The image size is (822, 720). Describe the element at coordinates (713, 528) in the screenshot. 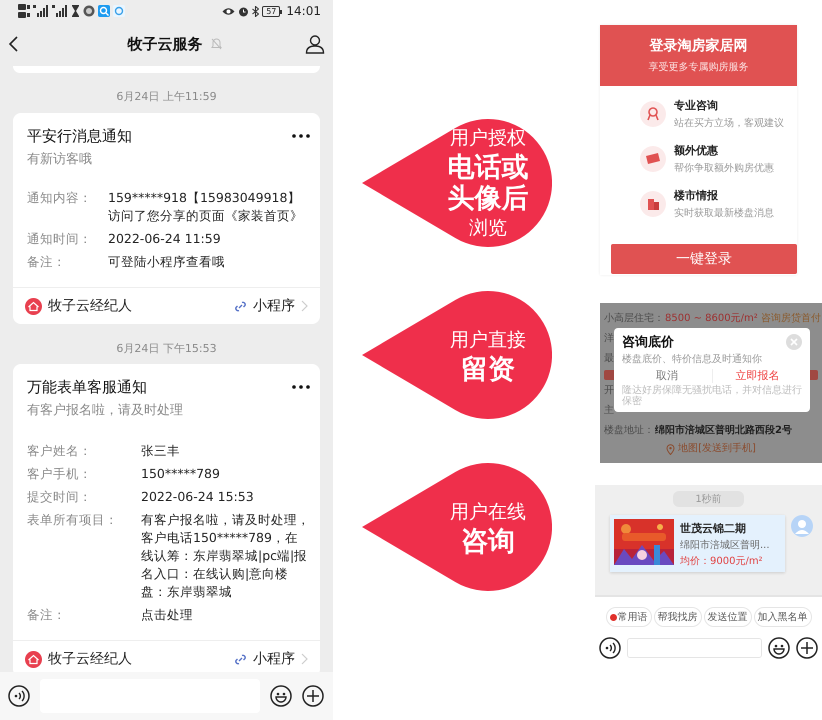

I see `property-title: 世茂云锦二期` at that location.